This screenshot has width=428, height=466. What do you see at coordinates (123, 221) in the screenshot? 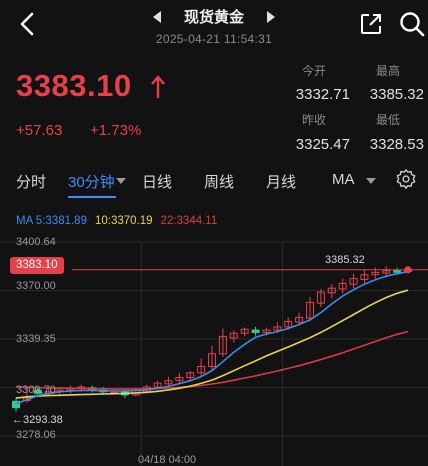
I see `ma10-value: 10:3370.19` at bounding box center [123, 221].